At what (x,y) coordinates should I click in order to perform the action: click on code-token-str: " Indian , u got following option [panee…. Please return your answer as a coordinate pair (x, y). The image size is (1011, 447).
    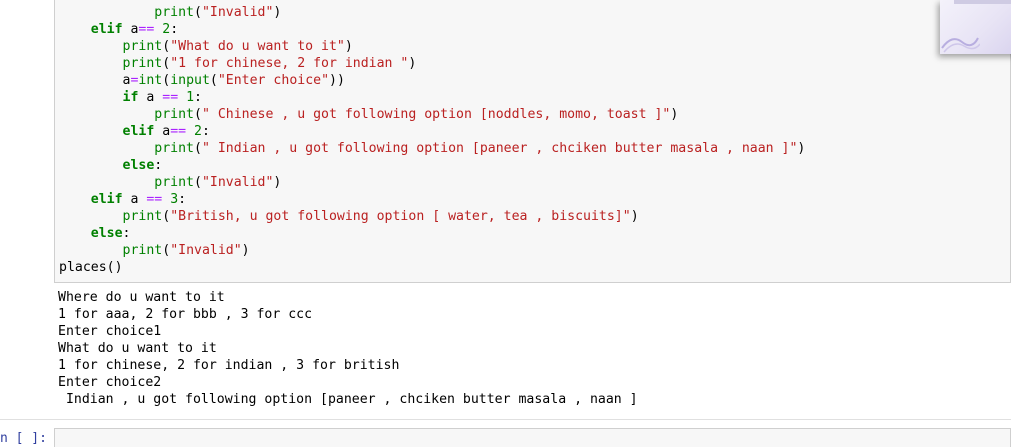
    Looking at the image, I should click on (499, 148).